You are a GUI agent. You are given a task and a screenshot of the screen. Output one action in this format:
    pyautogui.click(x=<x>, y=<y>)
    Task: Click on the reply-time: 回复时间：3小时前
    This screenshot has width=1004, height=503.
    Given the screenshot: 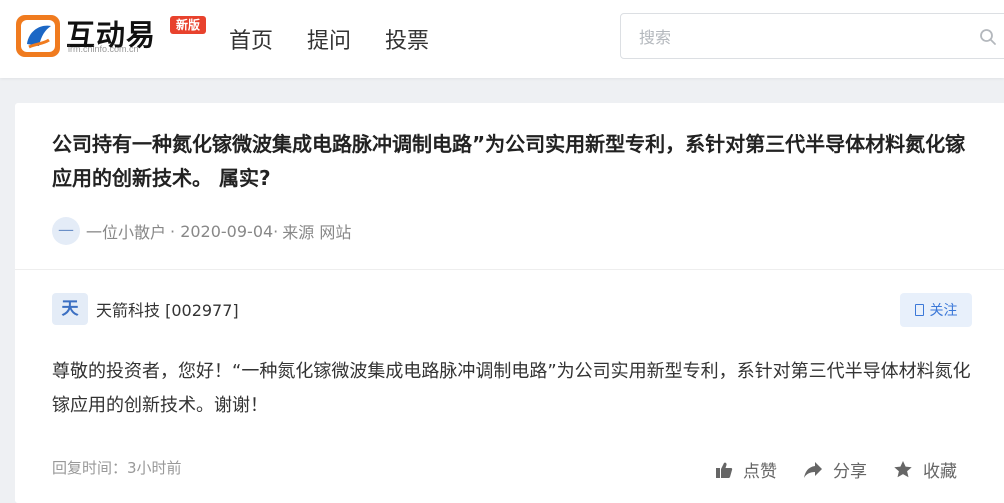 What is the action you would take?
    pyautogui.click(x=117, y=468)
    